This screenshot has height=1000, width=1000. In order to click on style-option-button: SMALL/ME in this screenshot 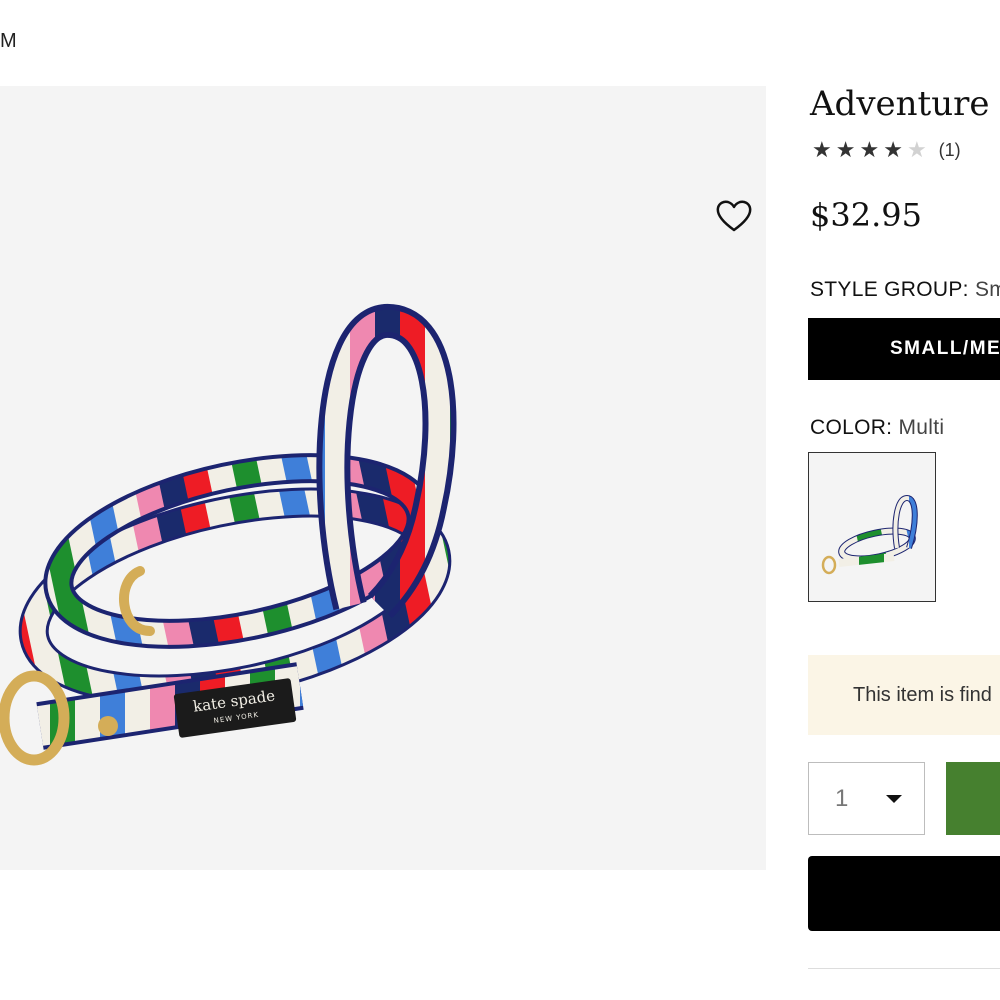, I will do `click(904, 349)`.